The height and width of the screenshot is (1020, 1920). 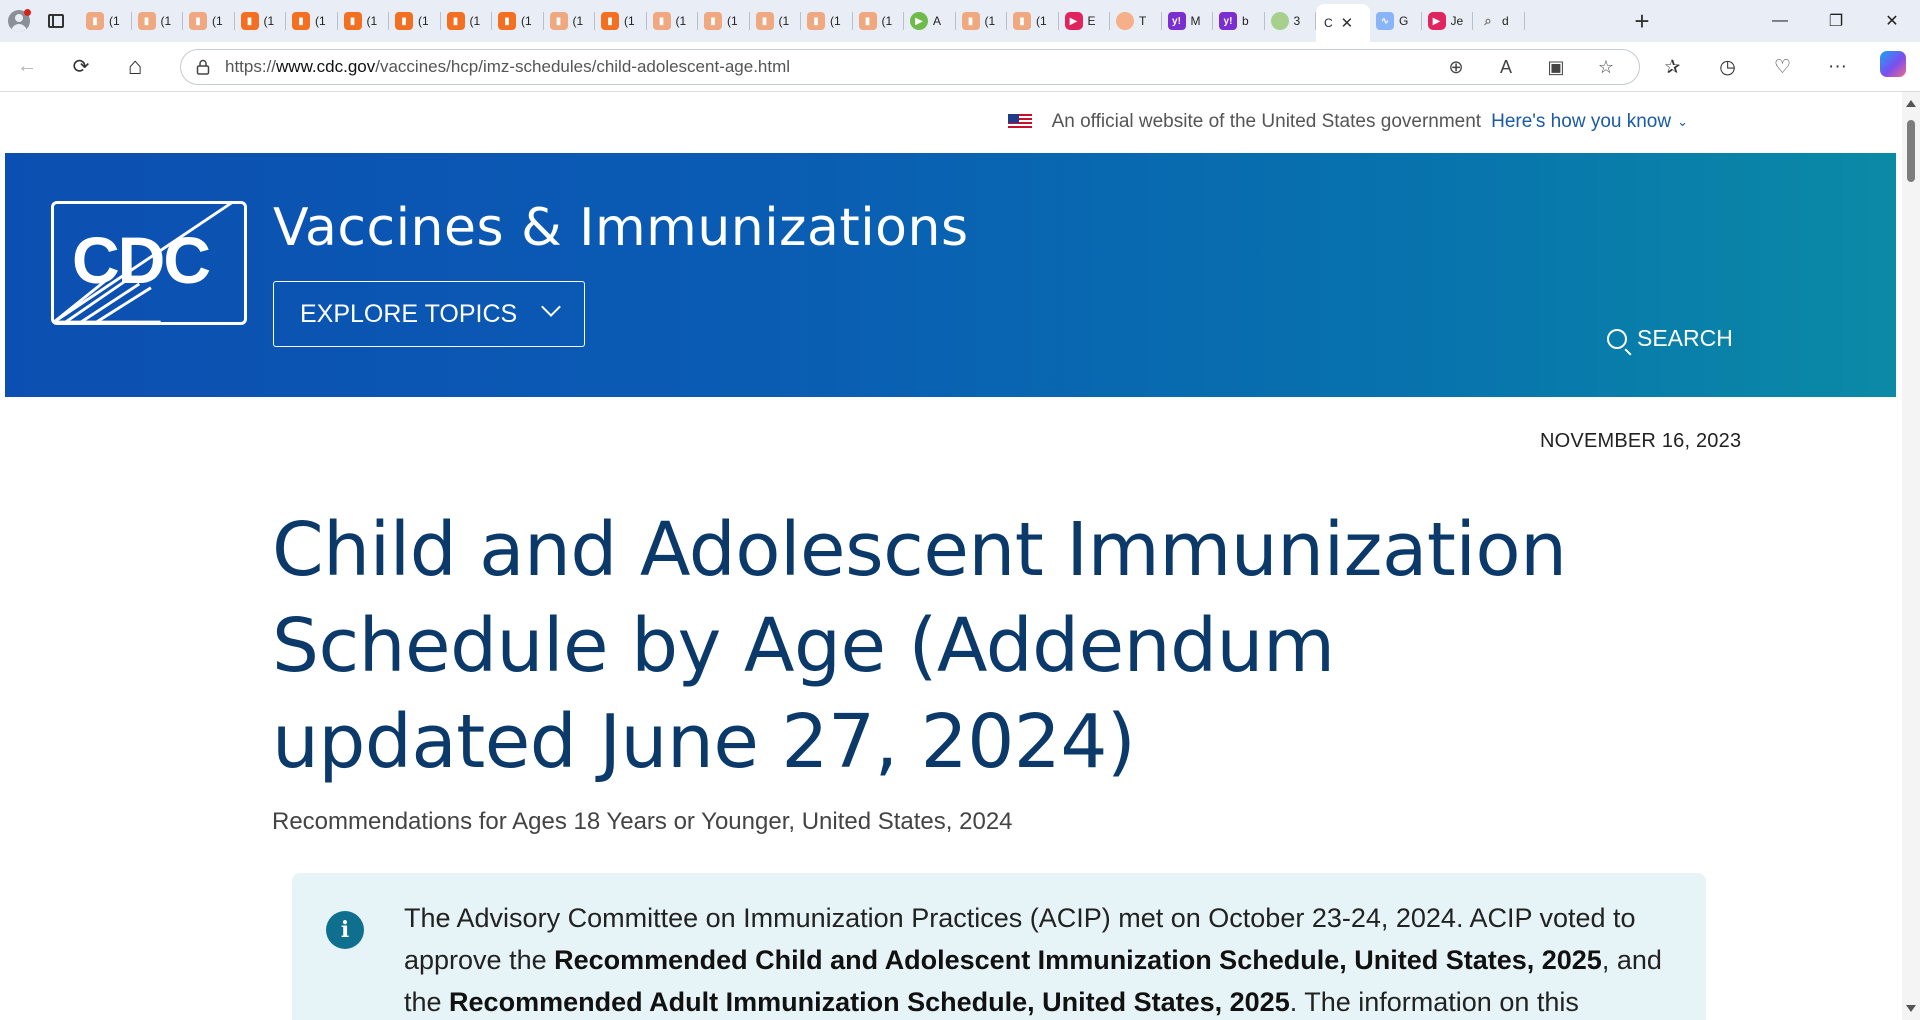 I want to click on browser-tab: ▶ Je, so click(x=1448, y=21).